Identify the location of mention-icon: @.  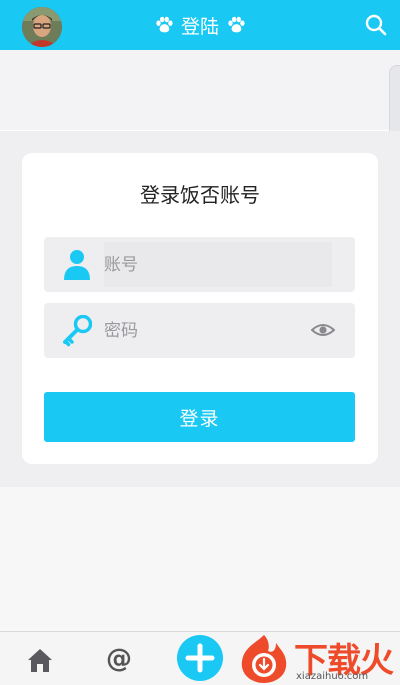
(119, 659).